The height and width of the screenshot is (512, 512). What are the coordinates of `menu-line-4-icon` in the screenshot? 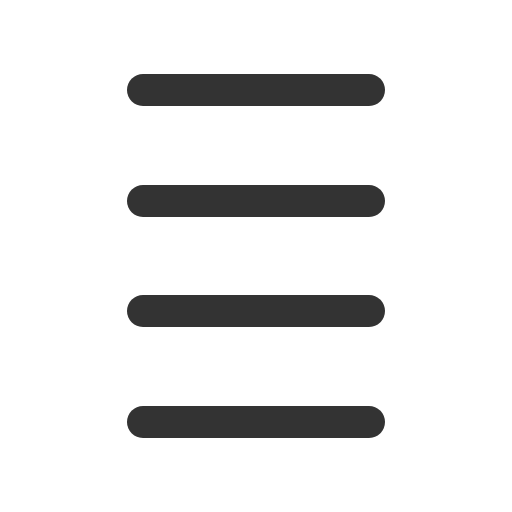 It's located at (256, 422).